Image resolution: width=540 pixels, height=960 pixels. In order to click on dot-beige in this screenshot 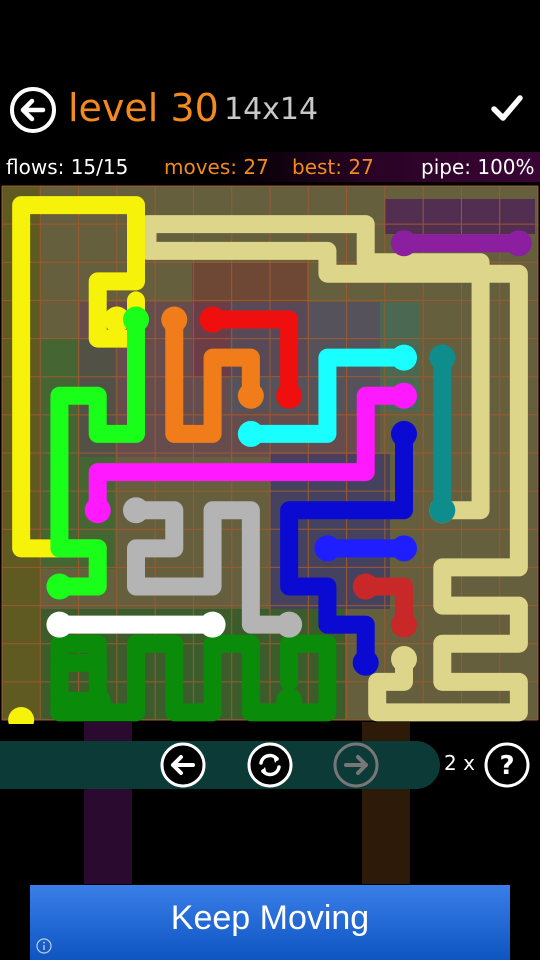, I will do `click(404, 658)`.